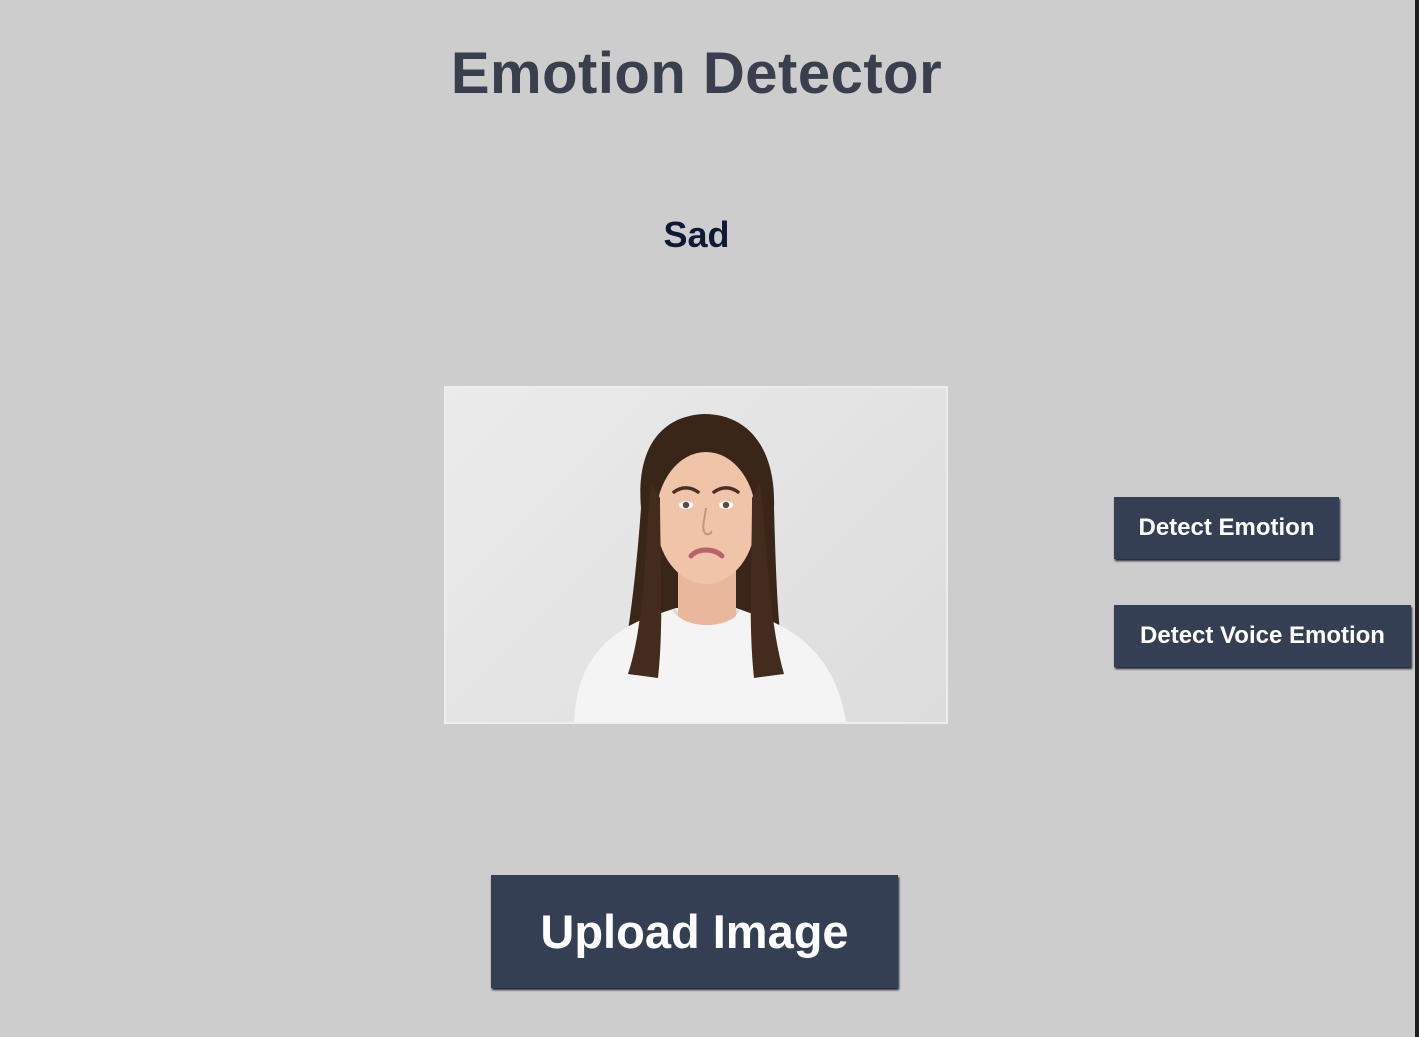  Describe the element at coordinates (696, 234) in the screenshot. I see `emotion-result-label: Sad` at that location.